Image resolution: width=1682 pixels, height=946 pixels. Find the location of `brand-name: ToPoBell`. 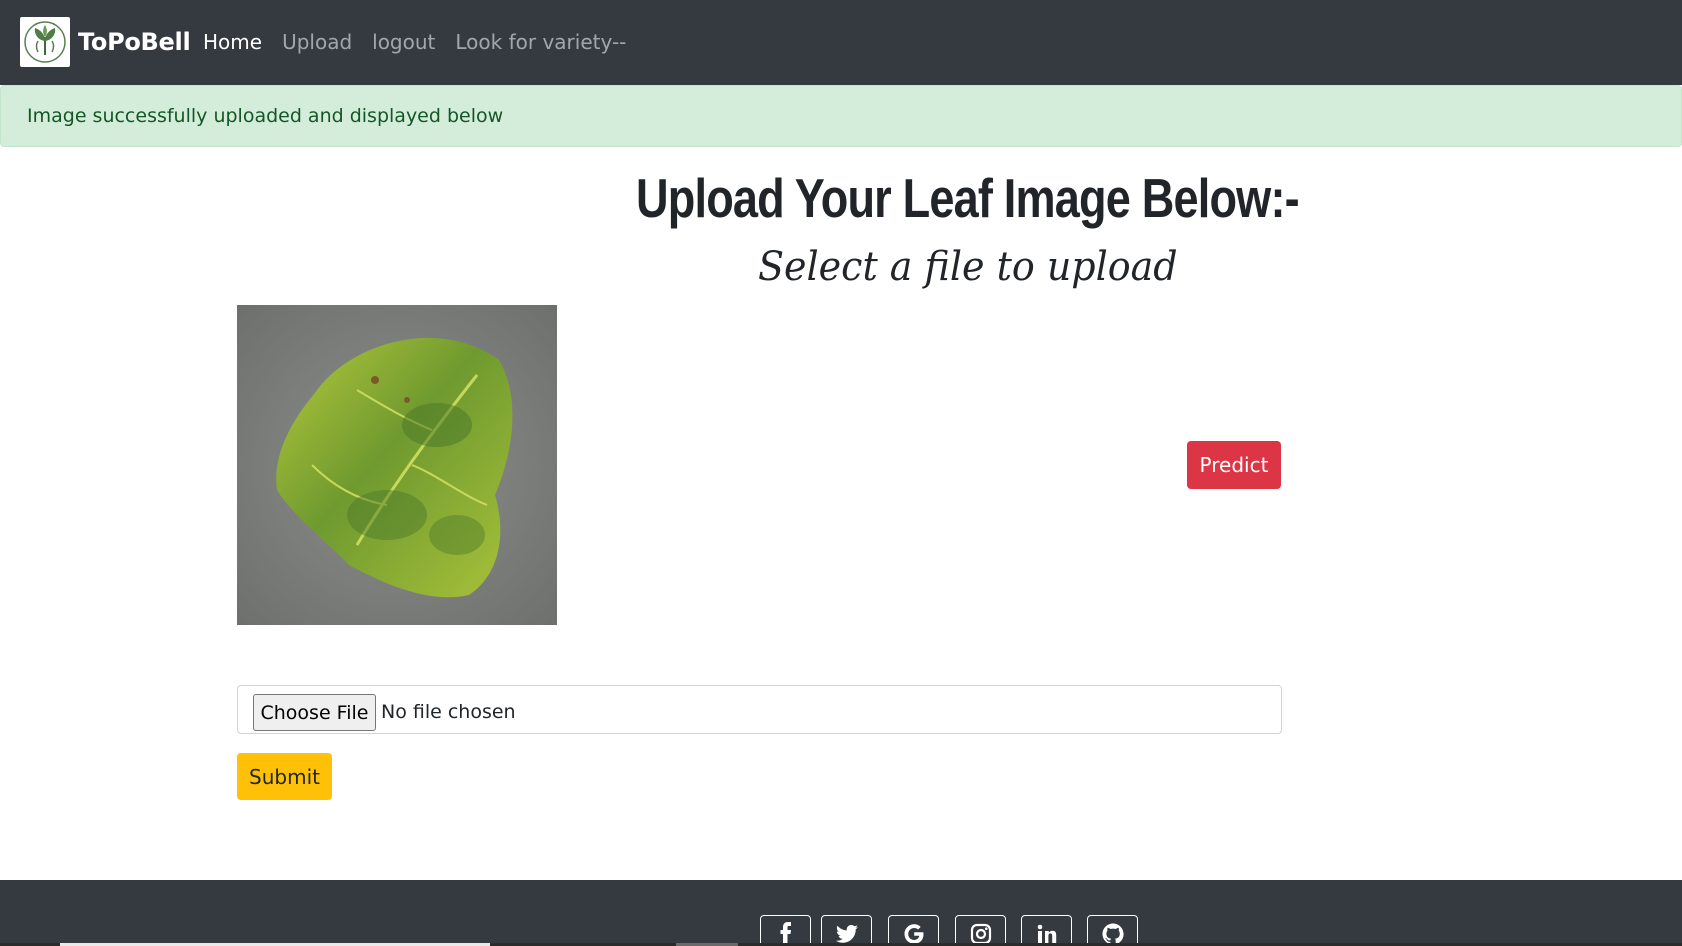

brand-name: ToPoBell is located at coordinates (134, 42).